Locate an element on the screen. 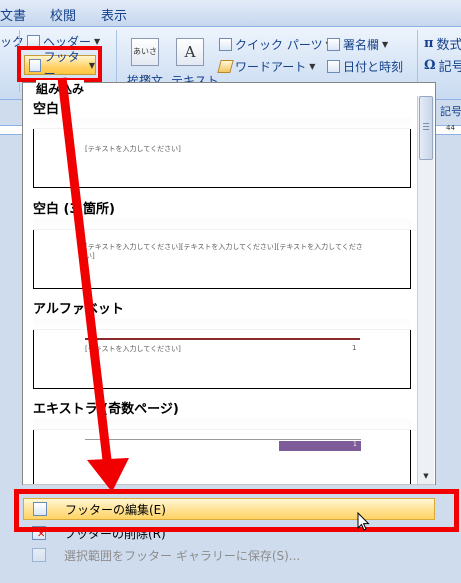  gallery-section-title: アルファベット is located at coordinates (78, 307).